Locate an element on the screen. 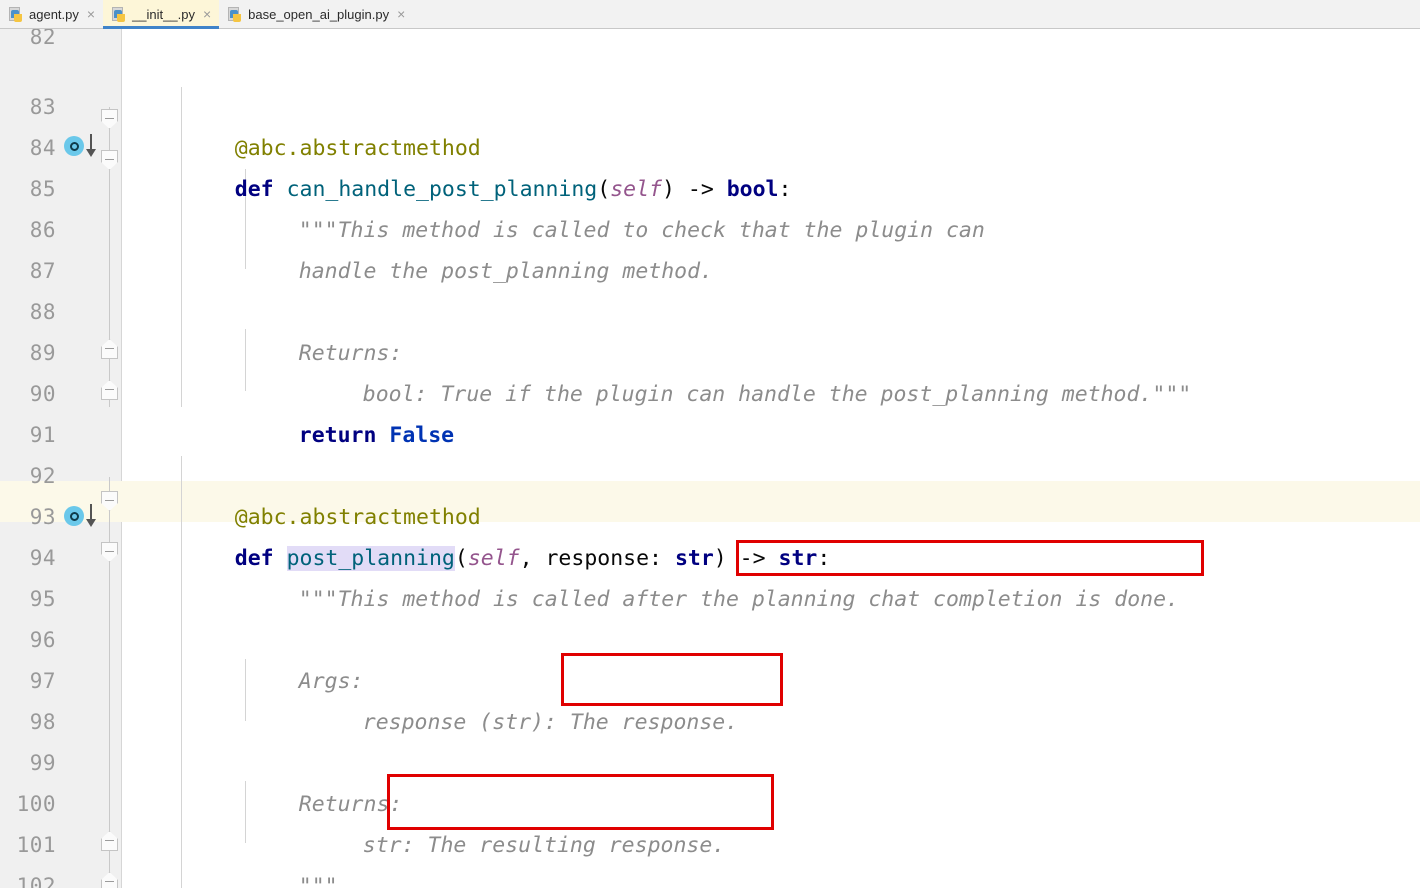  docstring-text: handle the post_planning method. is located at coordinates (505, 272).